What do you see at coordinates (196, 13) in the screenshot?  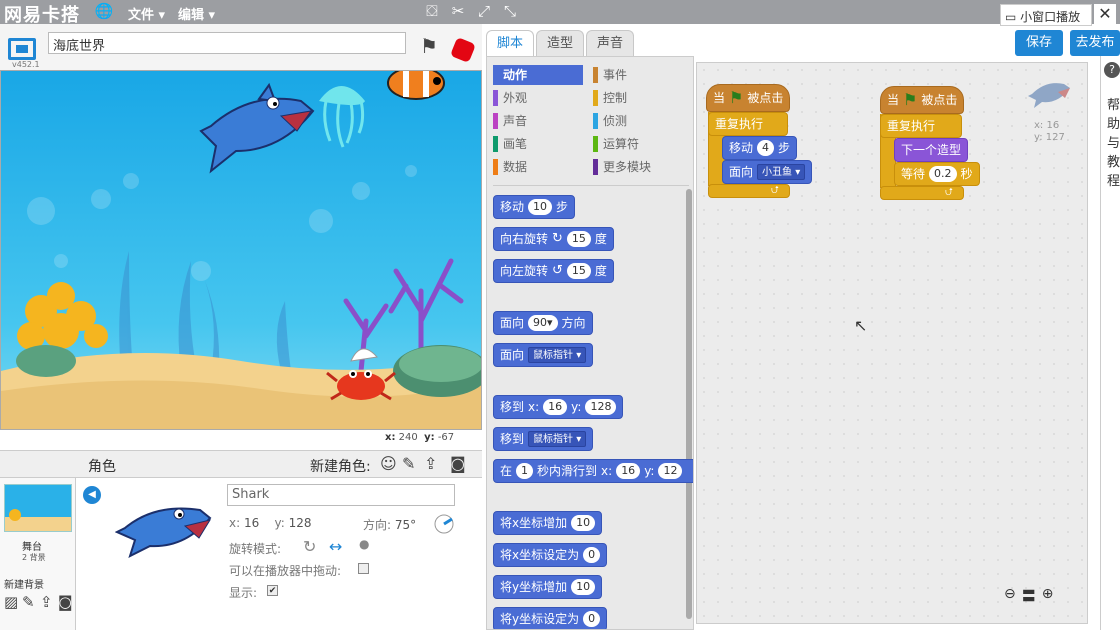 I see `menu-edit: 编辑 ▾` at bounding box center [196, 13].